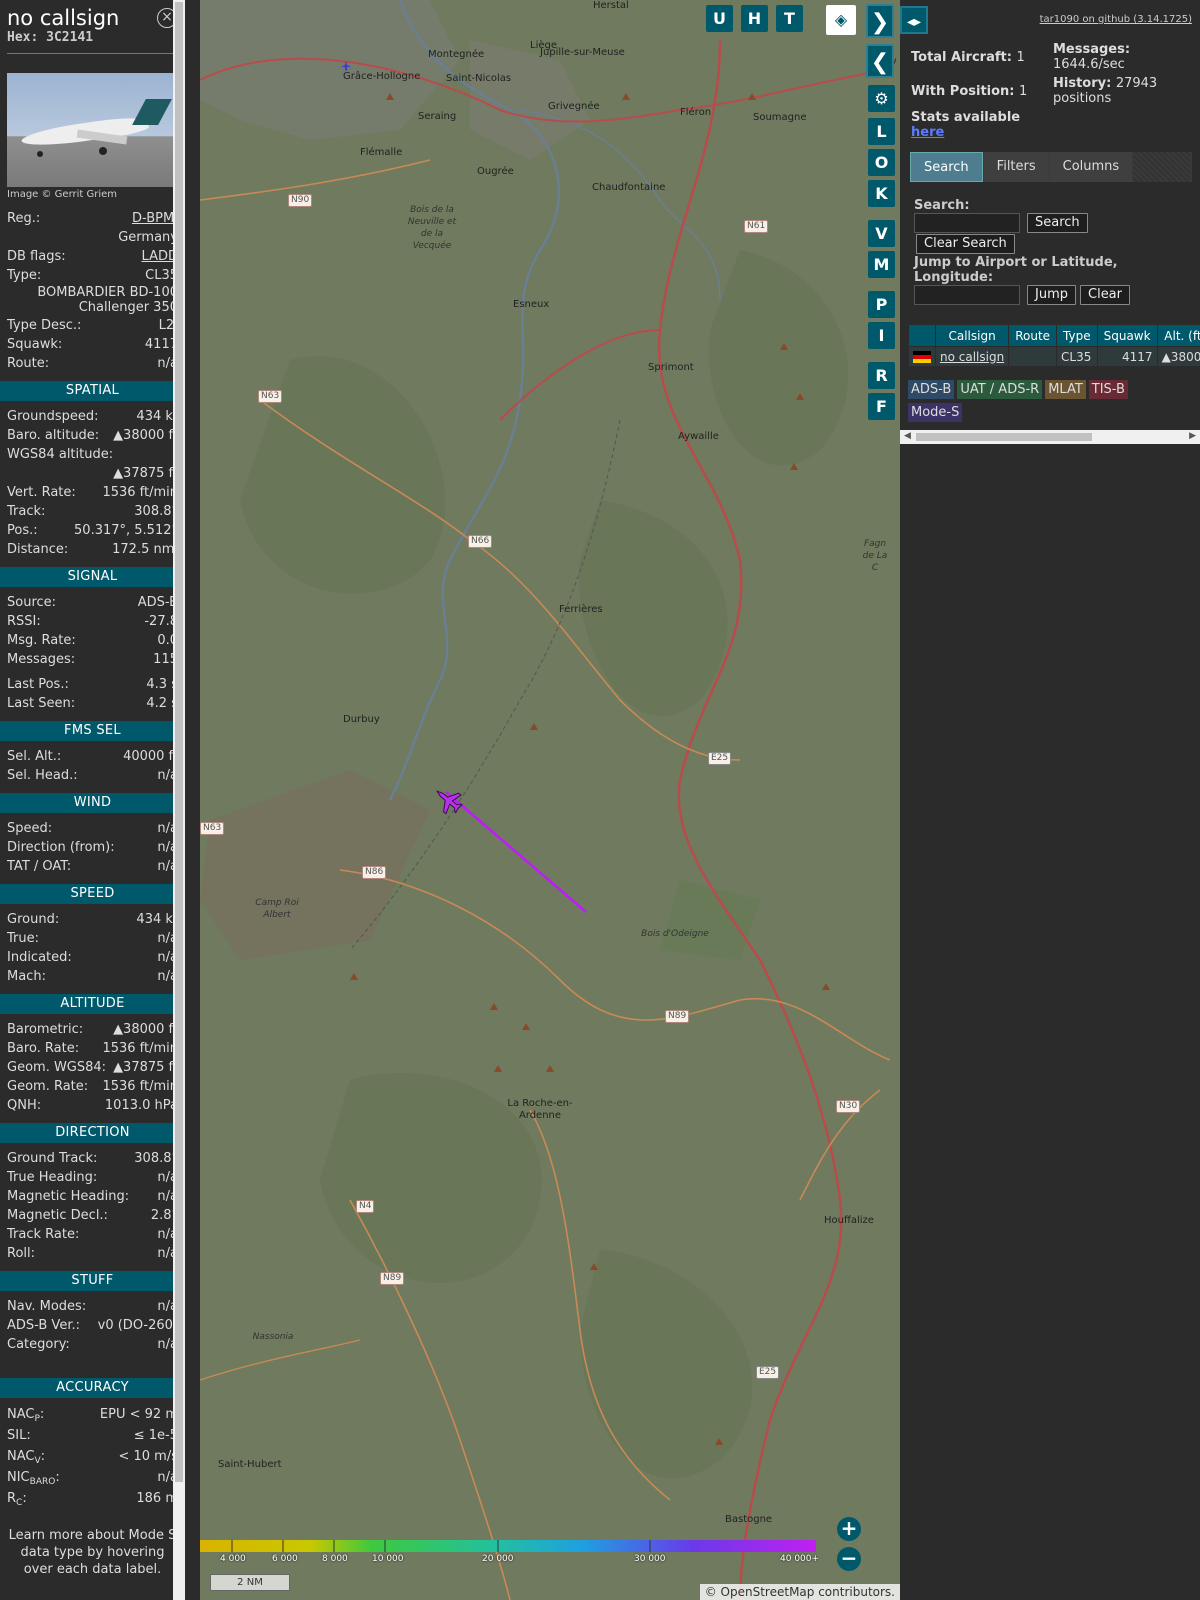 Image resolution: width=1200 pixels, height=1600 pixels. What do you see at coordinates (1123, 57) in the screenshot?
I see `messages-stat: Messages: 1644.6/sec` at bounding box center [1123, 57].